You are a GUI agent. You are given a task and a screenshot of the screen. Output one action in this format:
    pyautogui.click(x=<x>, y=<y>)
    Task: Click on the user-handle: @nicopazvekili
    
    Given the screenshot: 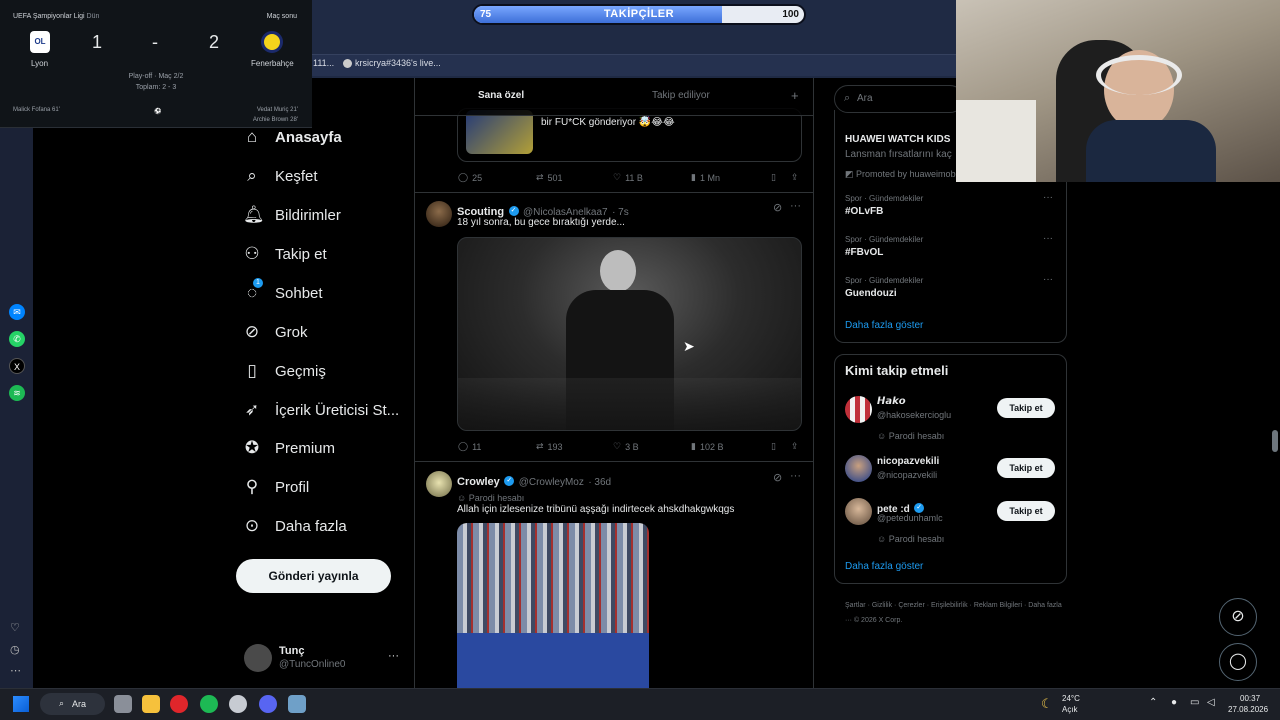 What is the action you would take?
    pyautogui.click(x=907, y=475)
    